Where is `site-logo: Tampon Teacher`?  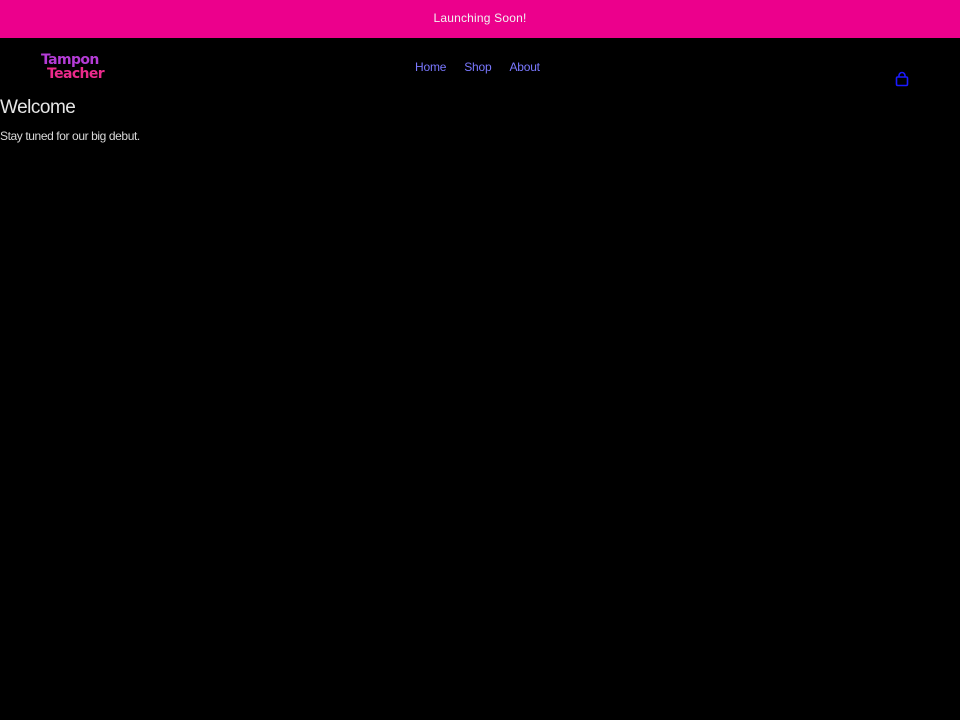 site-logo: Tampon Teacher is located at coordinates (81, 69).